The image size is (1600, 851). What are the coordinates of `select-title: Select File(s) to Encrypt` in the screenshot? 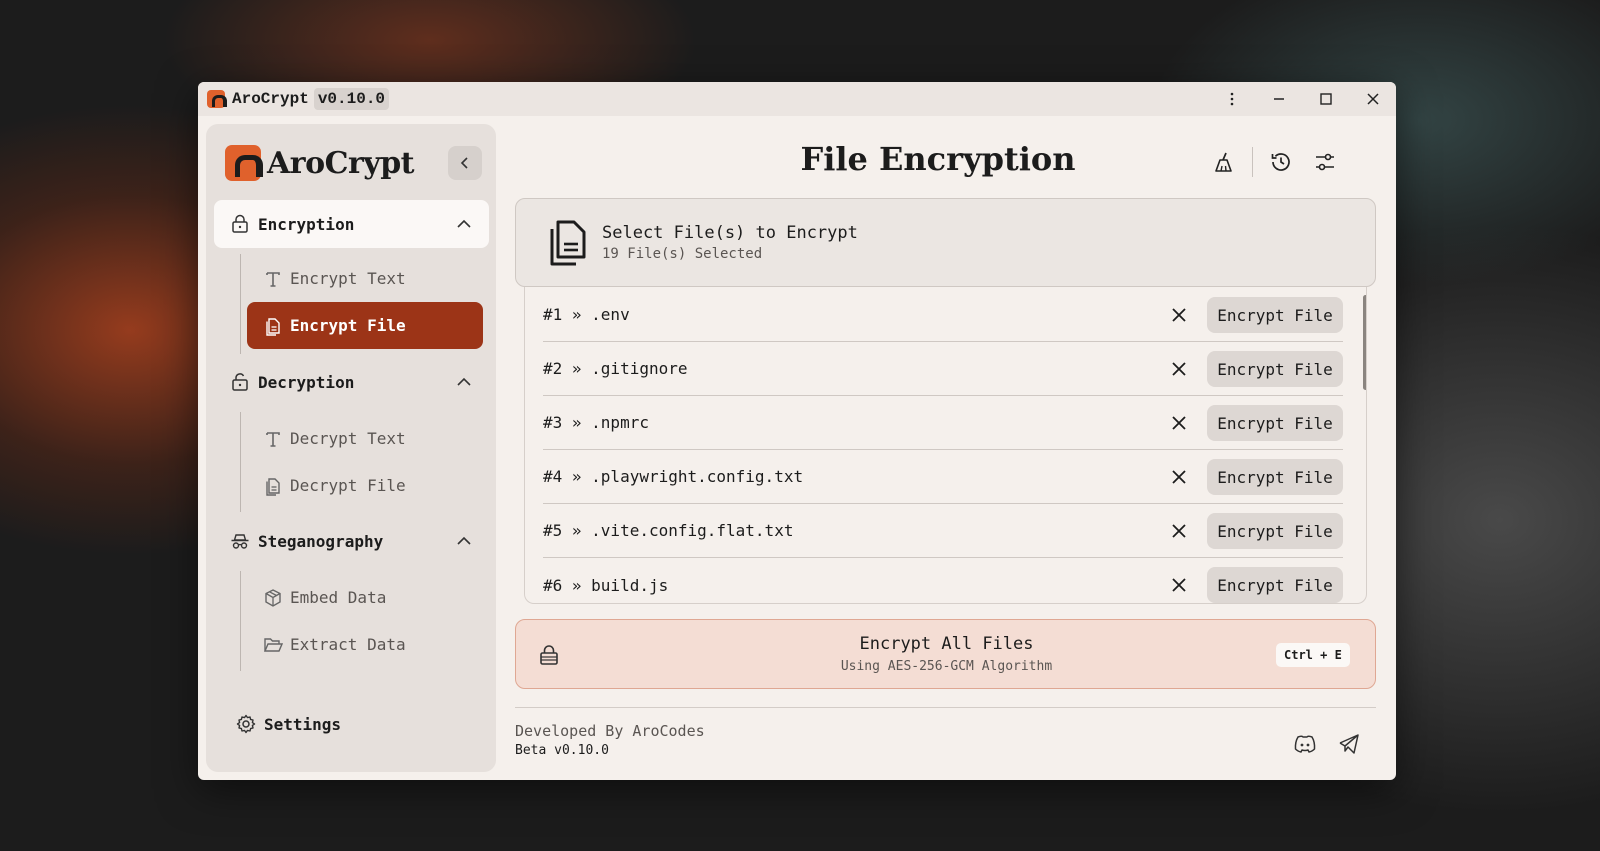 It's located at (730, 233).